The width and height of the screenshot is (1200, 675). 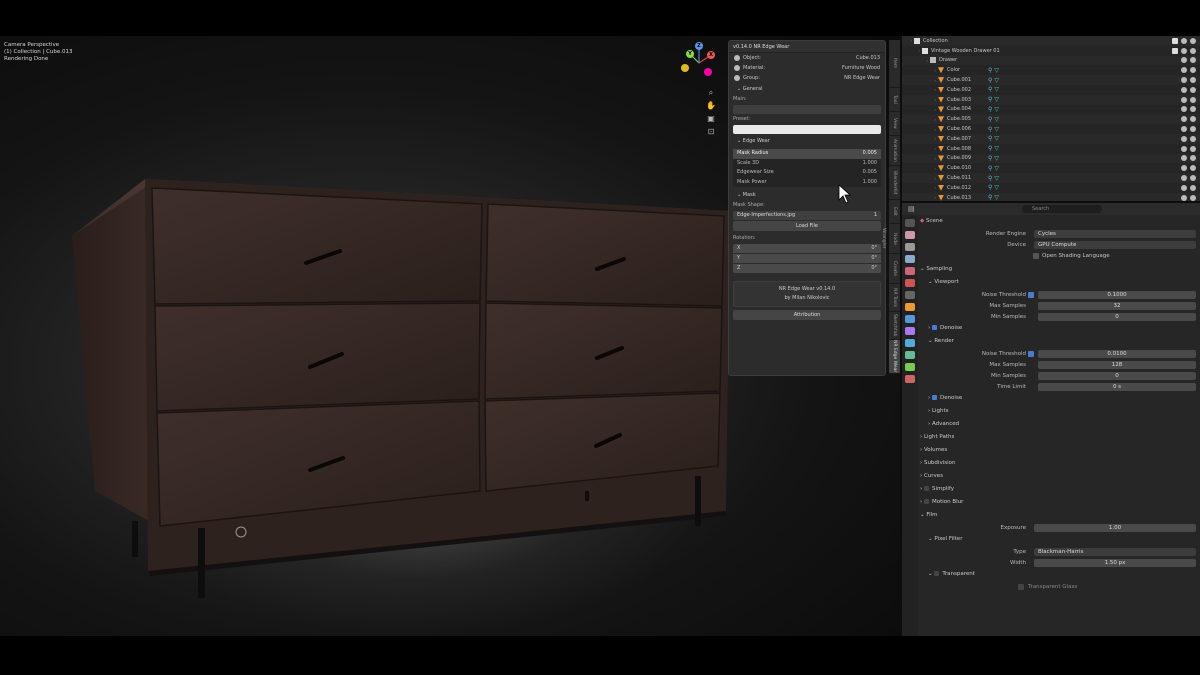 What do you see at coordinates (894, 298) in the screenshot?
I see `tab-nr-tools: NR Tools` at bounding box center [894, 298].